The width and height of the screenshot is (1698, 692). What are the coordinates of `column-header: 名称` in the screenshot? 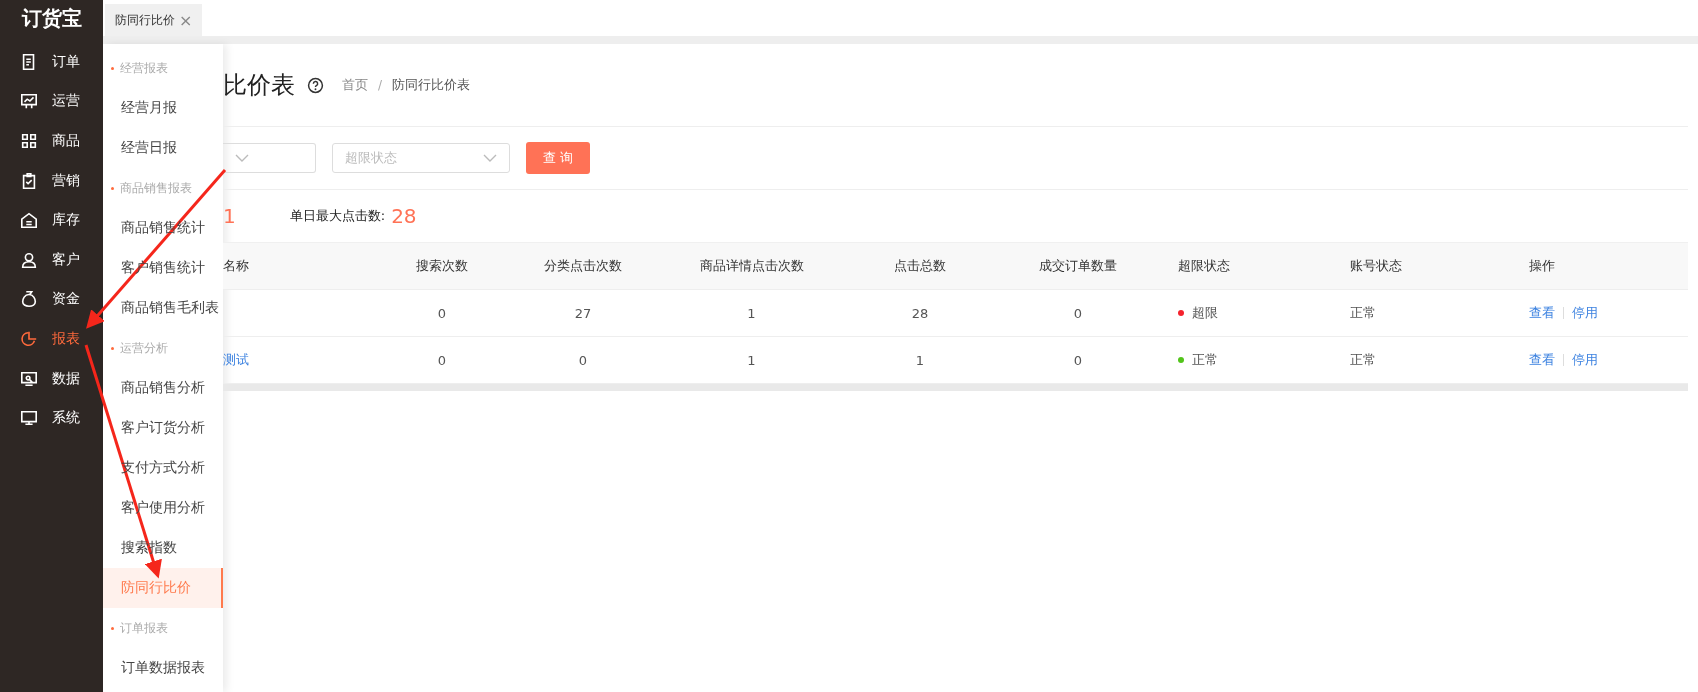 It's located at (236, 266).